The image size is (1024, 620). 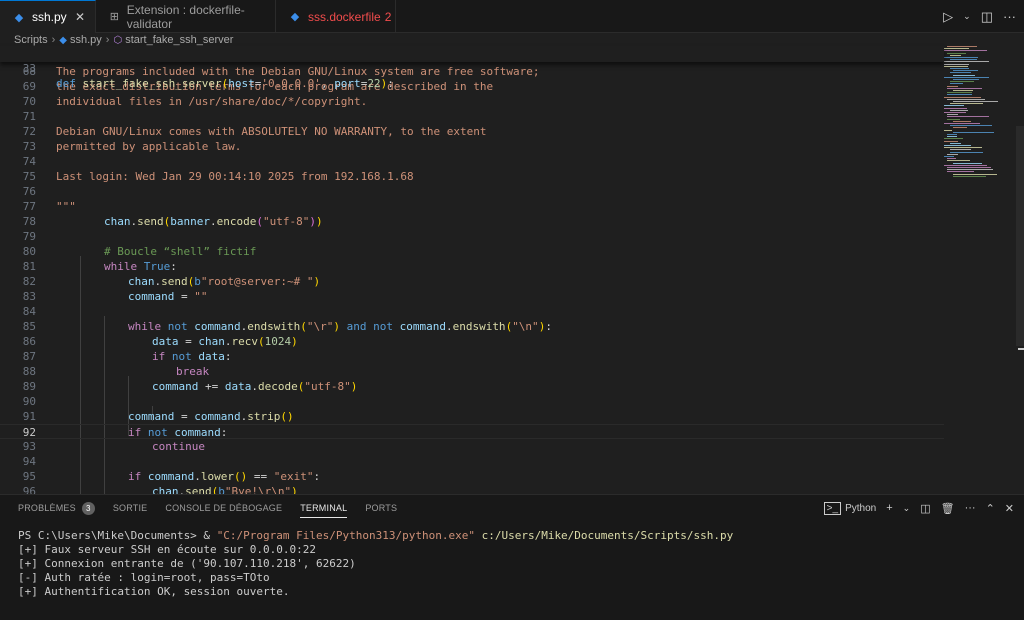 I want to click on problems-badge: 3, so click(x=88, y=508).